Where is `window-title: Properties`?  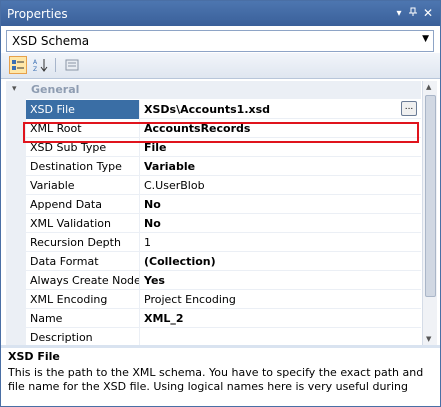
window-title: Properties is located at coordinates (37, 14).